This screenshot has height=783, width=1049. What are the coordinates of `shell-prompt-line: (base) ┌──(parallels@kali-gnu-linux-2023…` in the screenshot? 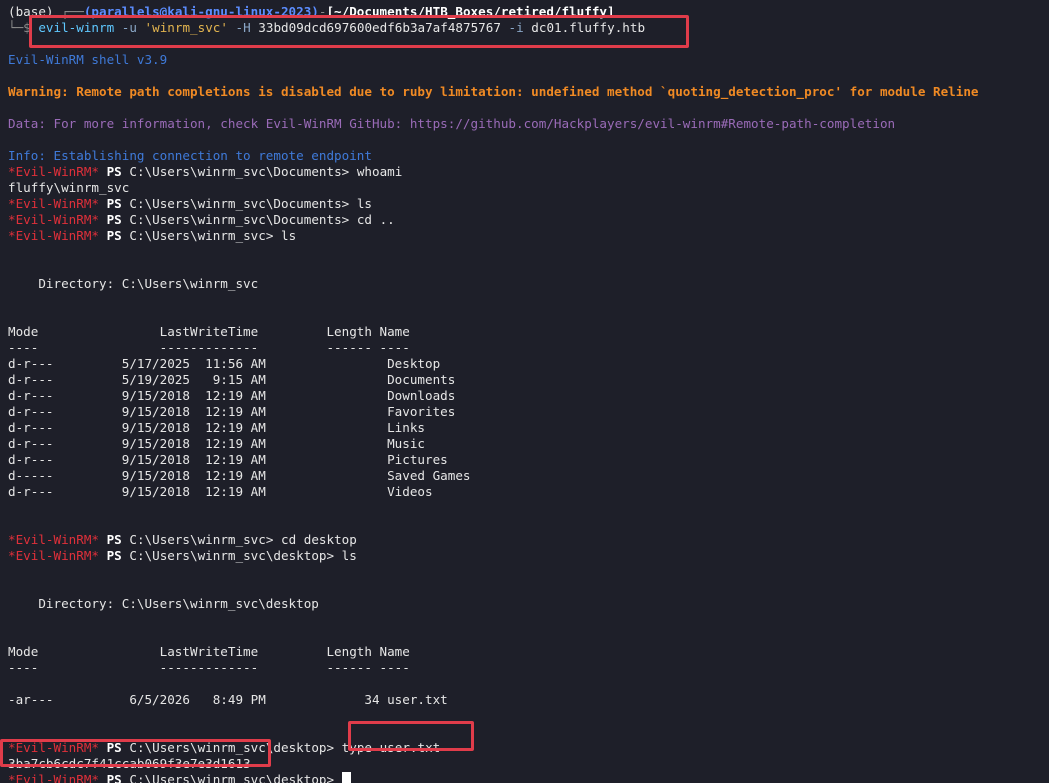 It's located at (311, 11).